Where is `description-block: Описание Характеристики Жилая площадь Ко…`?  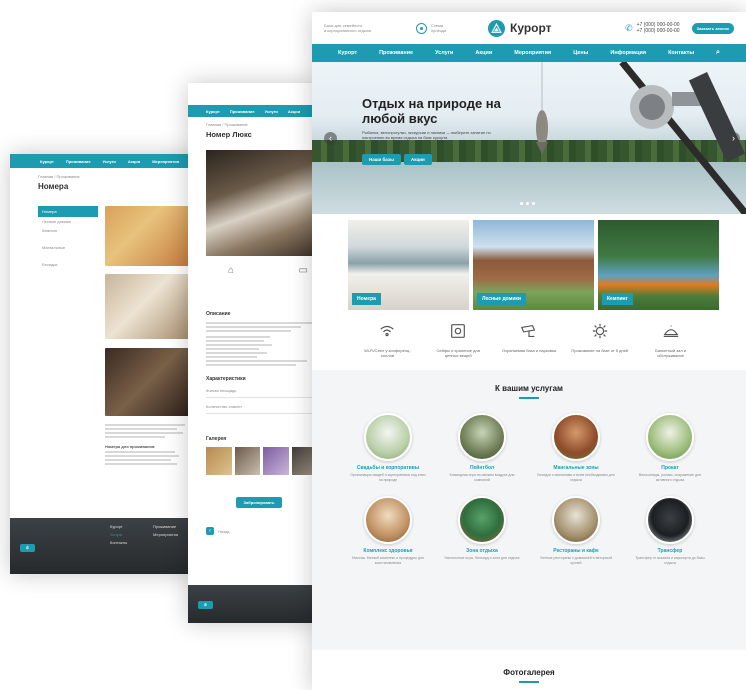
description-block: Описание Характеристики Жилая площадь Ко… is located at coordinates (259, 423).